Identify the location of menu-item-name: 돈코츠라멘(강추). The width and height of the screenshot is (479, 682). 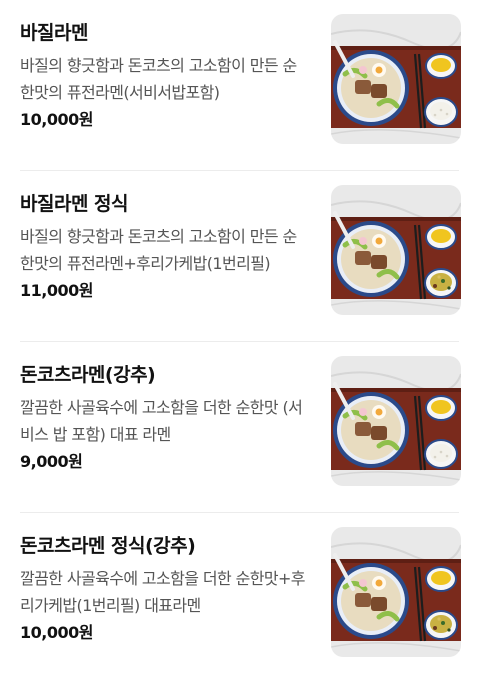
(88, 375).